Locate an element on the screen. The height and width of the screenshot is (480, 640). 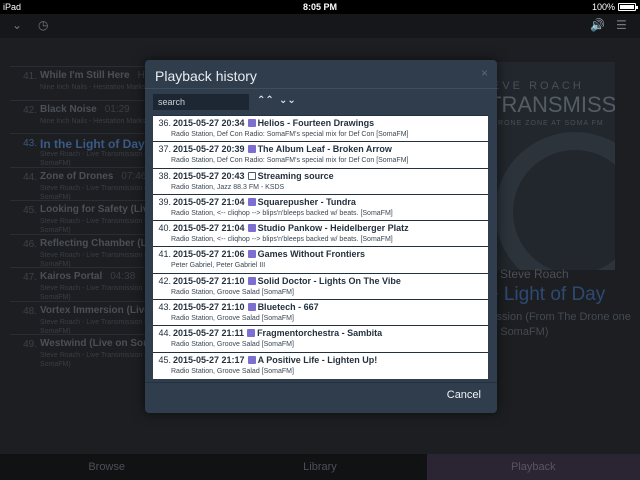
history-timestamp: 2015-05-27 21:11 is located at coordinates (209, 333).